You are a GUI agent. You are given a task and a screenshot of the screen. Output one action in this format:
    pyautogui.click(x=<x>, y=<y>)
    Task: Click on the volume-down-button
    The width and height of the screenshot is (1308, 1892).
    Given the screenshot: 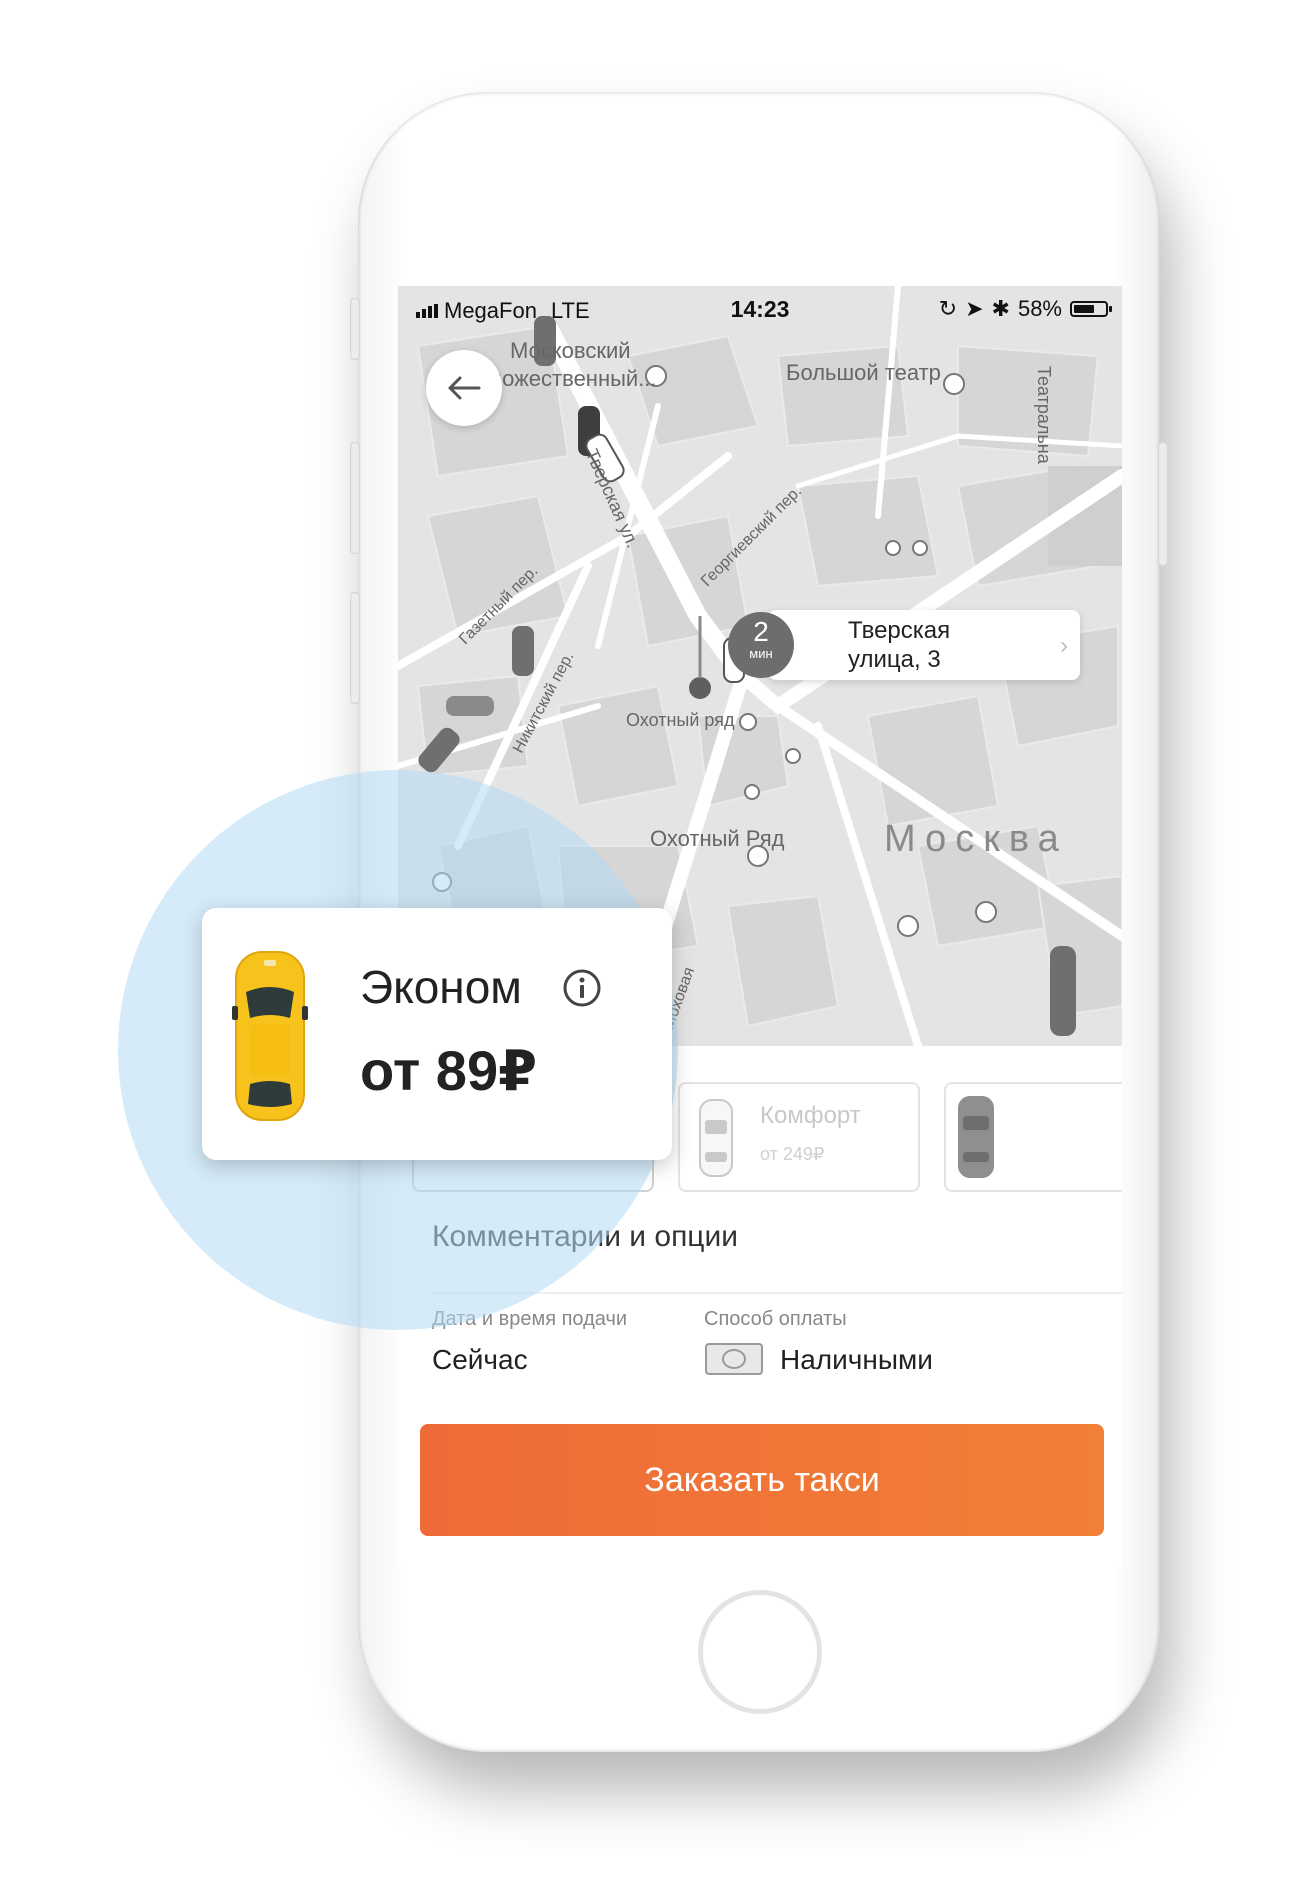 What is the action you would take?
    pyautogui.click(x=355, y=648)
    